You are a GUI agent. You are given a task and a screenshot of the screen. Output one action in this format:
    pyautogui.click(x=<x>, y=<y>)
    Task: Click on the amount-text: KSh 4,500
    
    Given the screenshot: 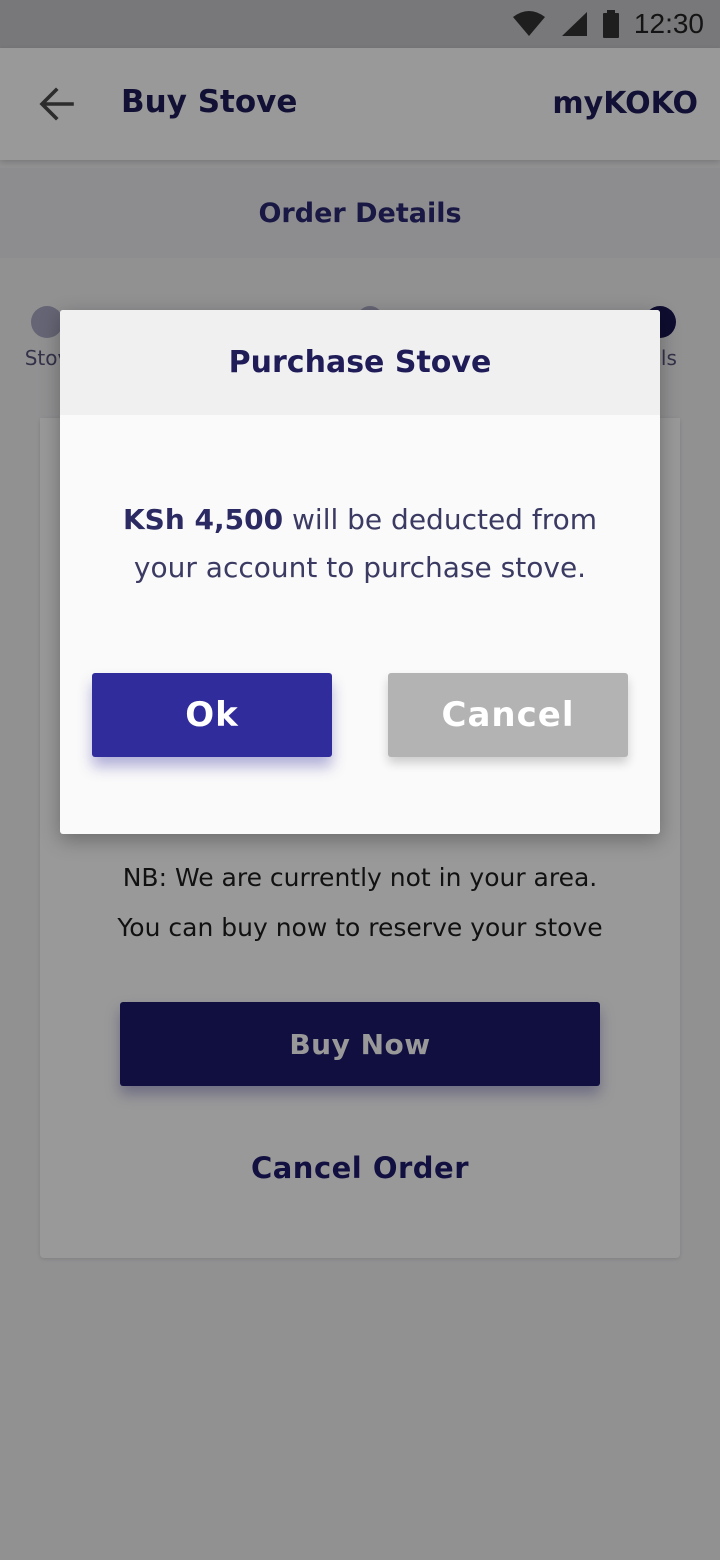 What is the action you would take?
    pyautogui.click(x=203, y=519)
    